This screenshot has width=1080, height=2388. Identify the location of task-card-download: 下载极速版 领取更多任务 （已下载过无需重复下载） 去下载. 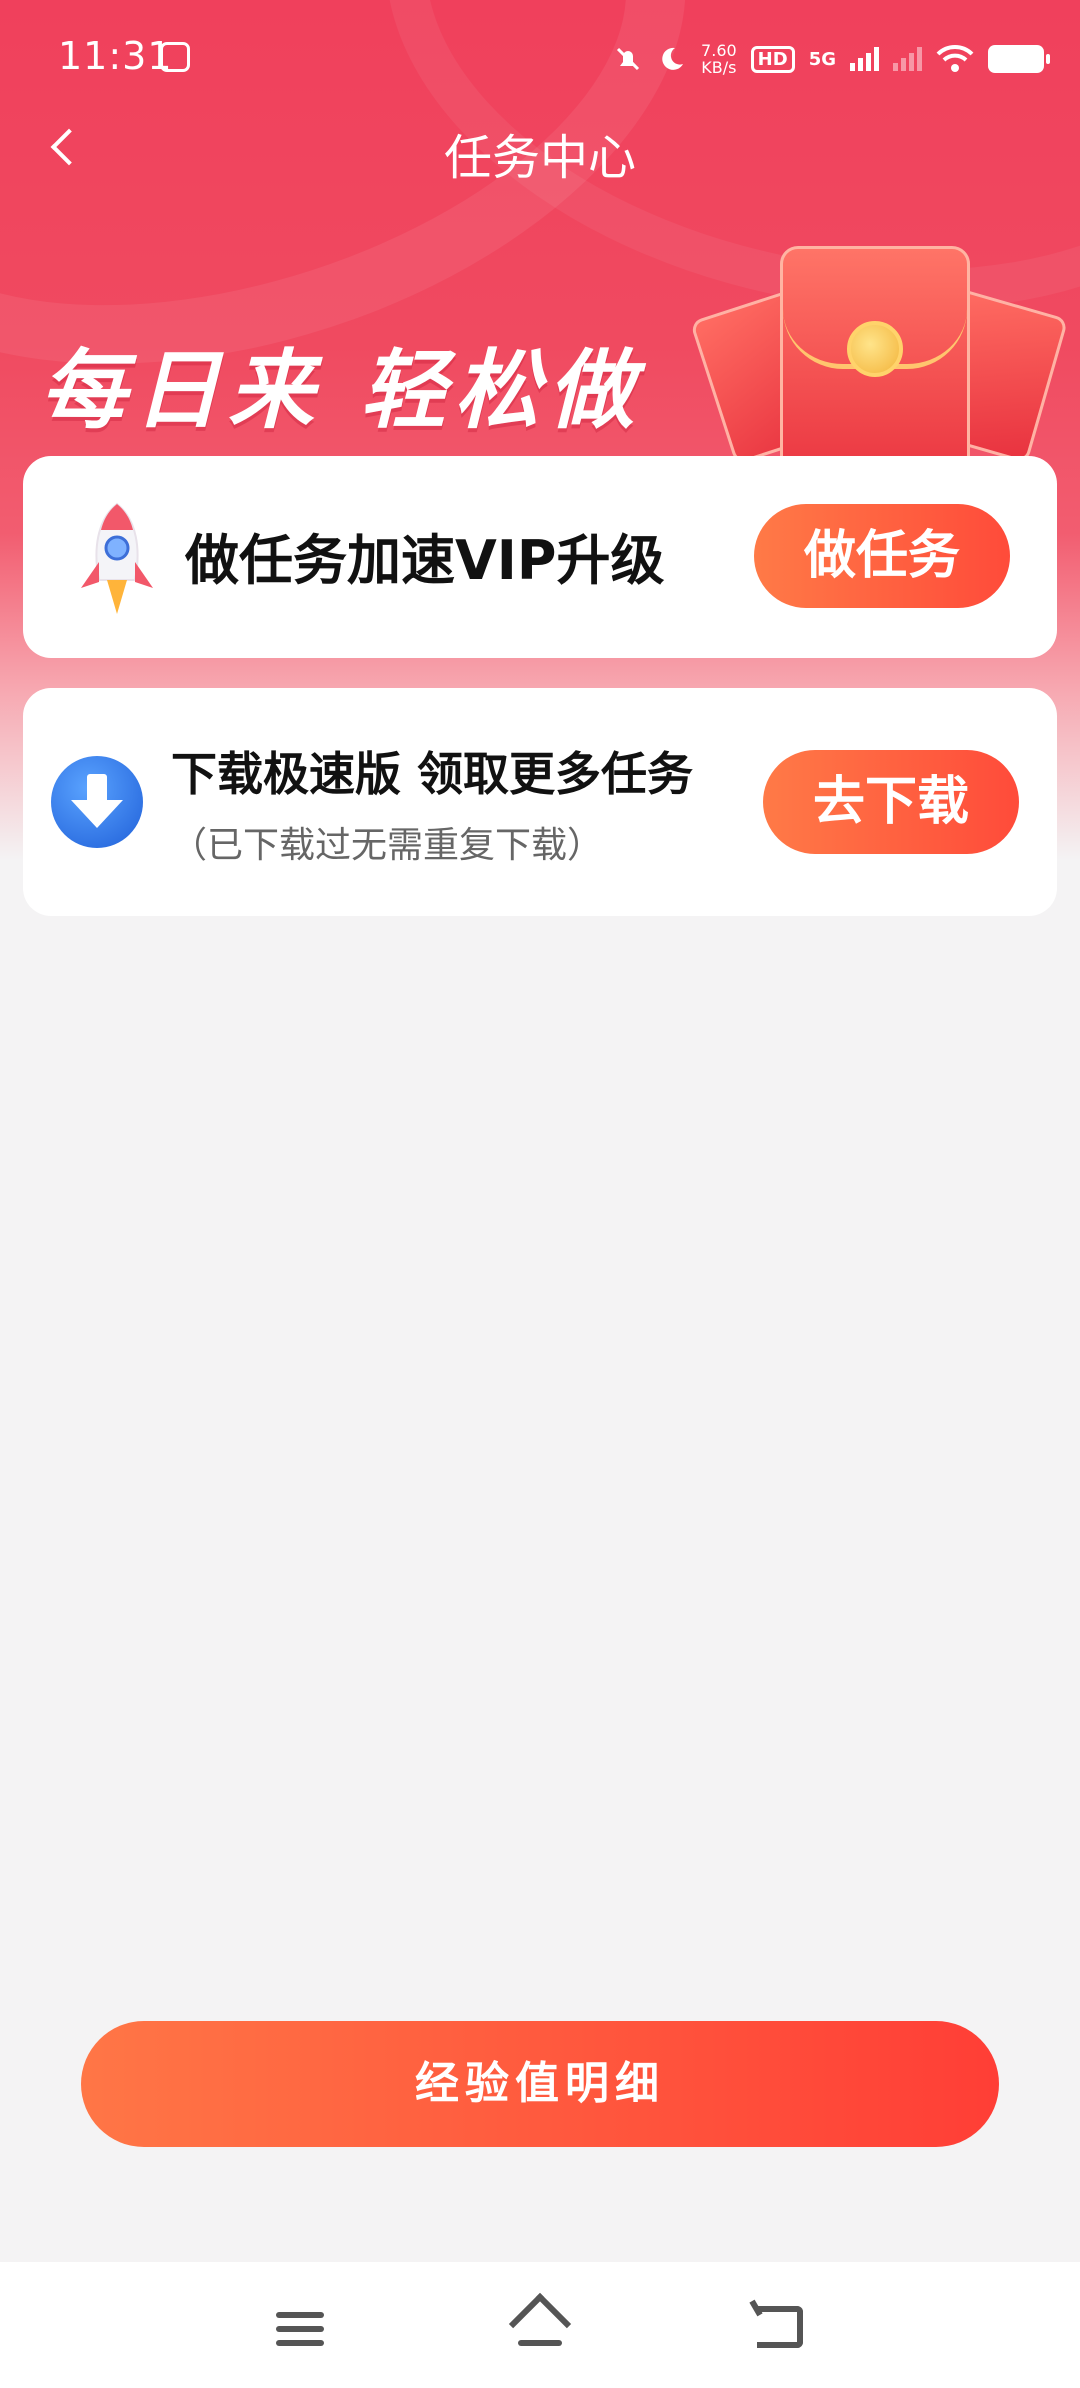
(540, 802).